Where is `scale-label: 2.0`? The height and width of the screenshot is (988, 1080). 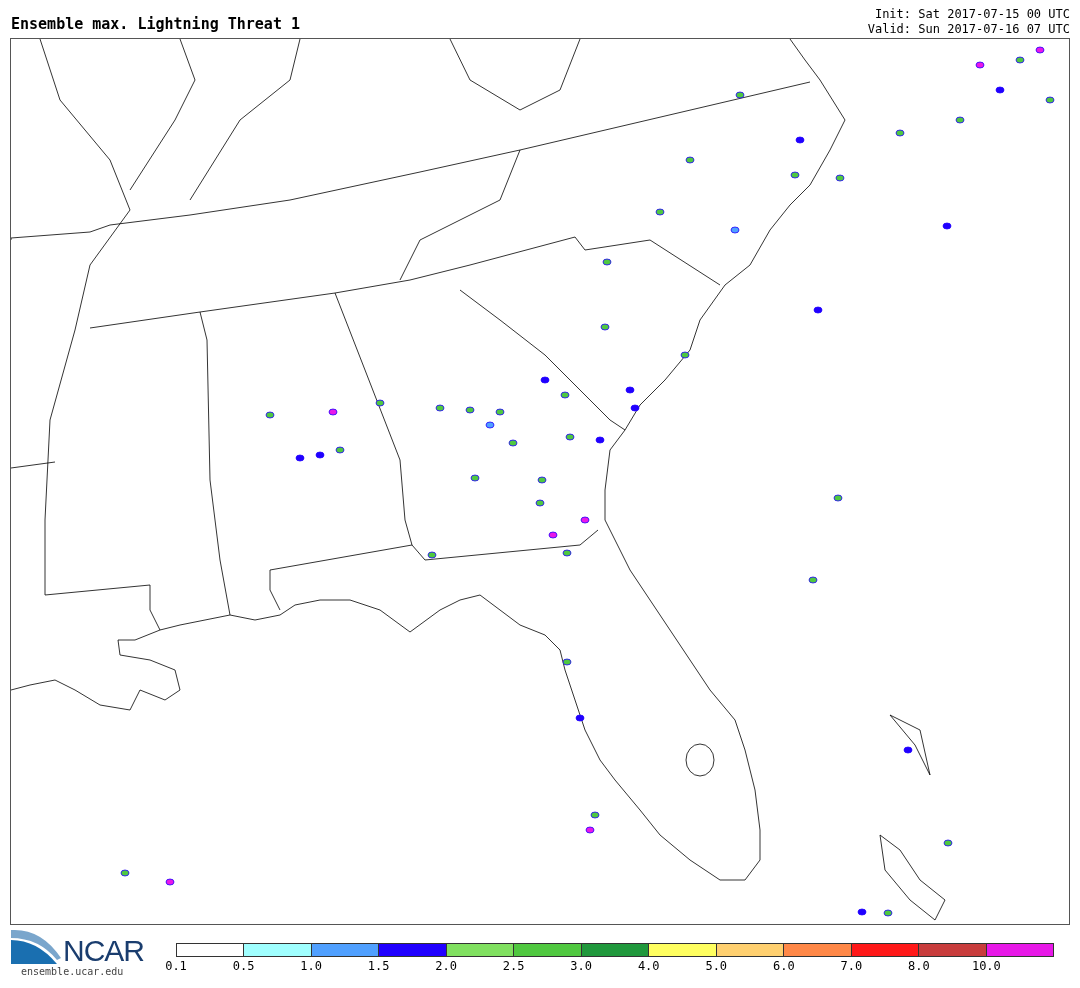 scale-label: 2.0 is located at coordinates (446, 966).